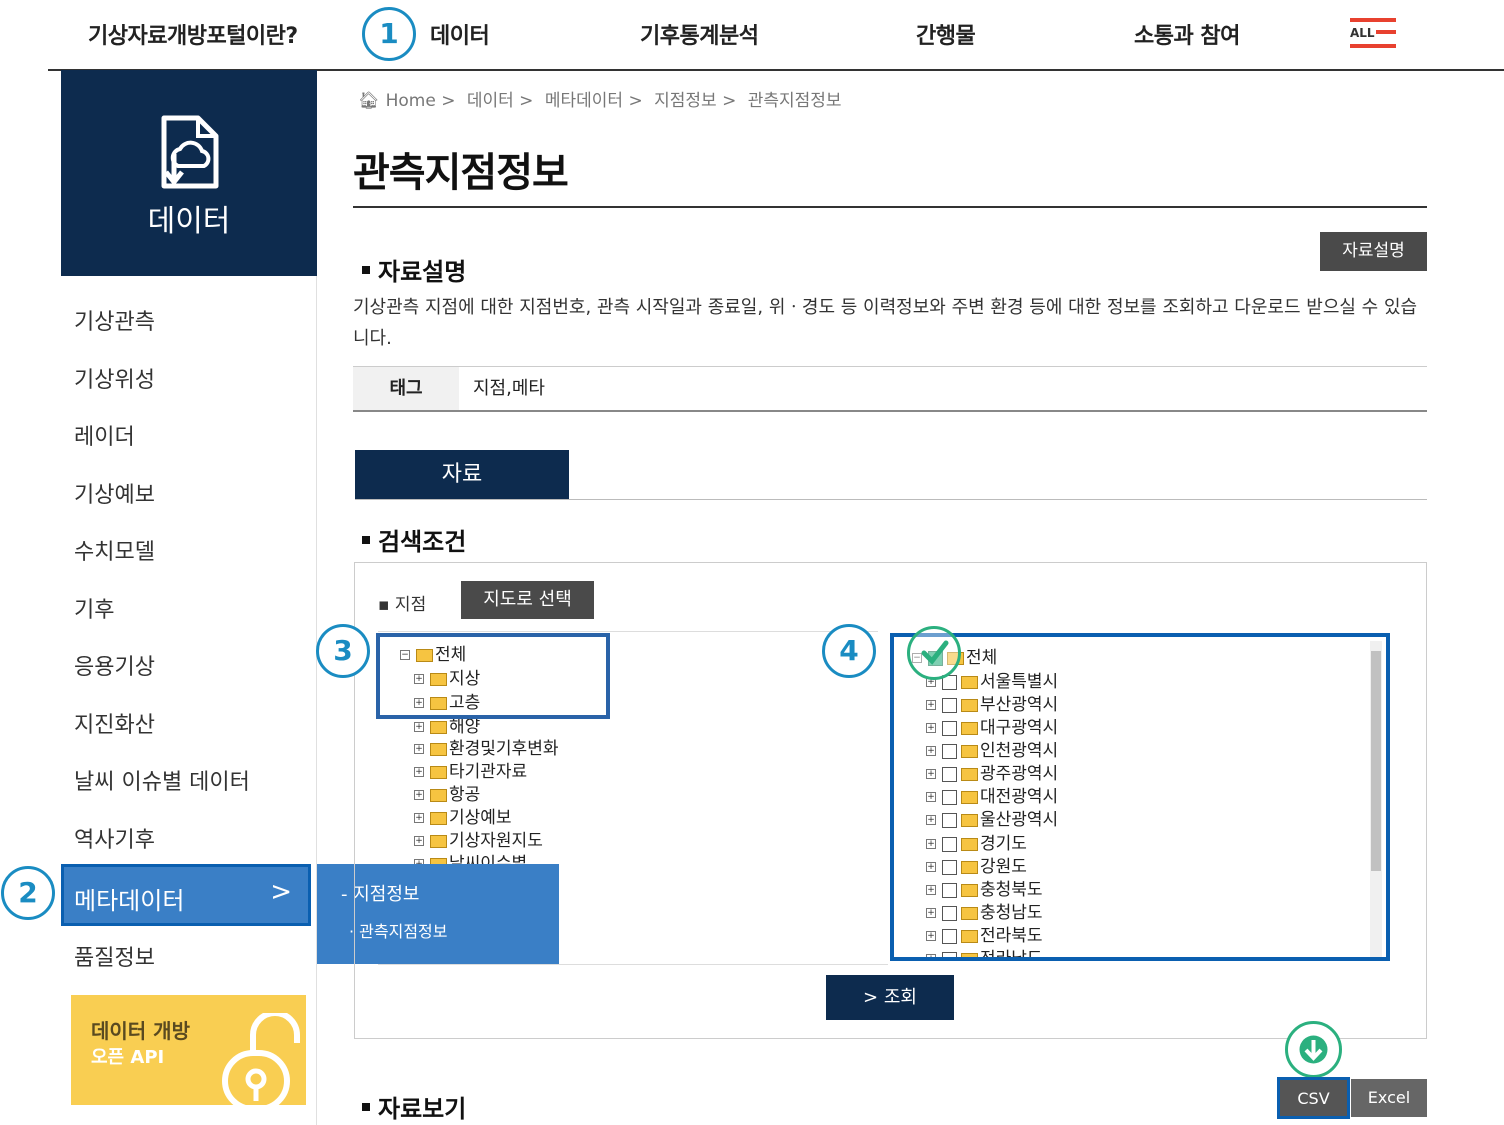  I want to click on open-api-banner: 데이터 개방 오픈 API, so click(188, 1050).